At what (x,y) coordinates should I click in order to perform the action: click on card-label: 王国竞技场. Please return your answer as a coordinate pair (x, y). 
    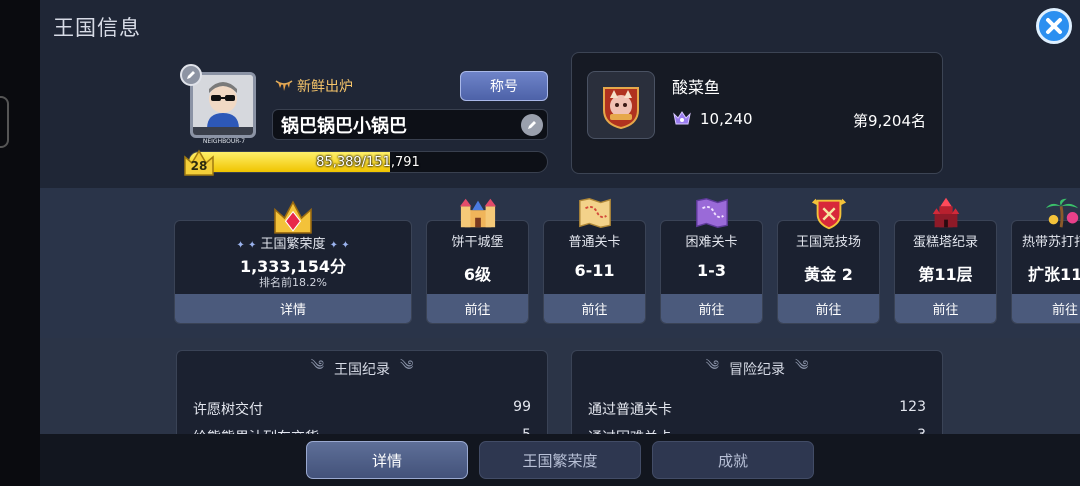
    Looking at the image, I should click on (828, 242).